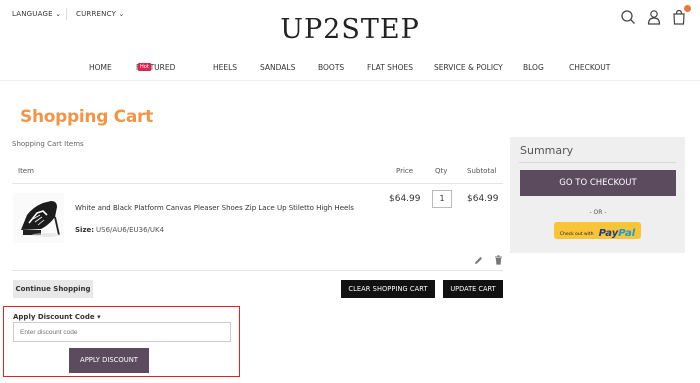 This screenshot has height=383, width=700. I want to click on column-header-price: Price, so click(405, 171).